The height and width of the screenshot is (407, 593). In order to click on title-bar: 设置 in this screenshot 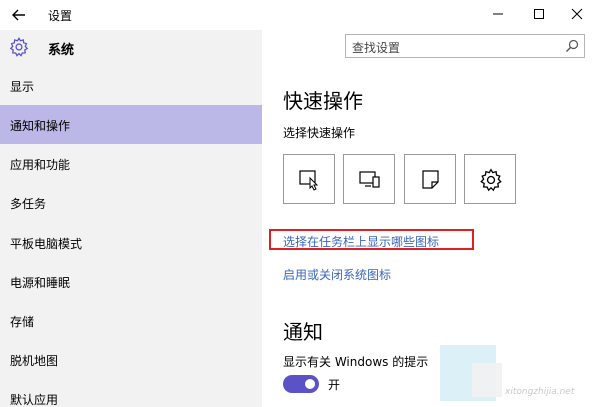, I will do `click(296, 15)`.